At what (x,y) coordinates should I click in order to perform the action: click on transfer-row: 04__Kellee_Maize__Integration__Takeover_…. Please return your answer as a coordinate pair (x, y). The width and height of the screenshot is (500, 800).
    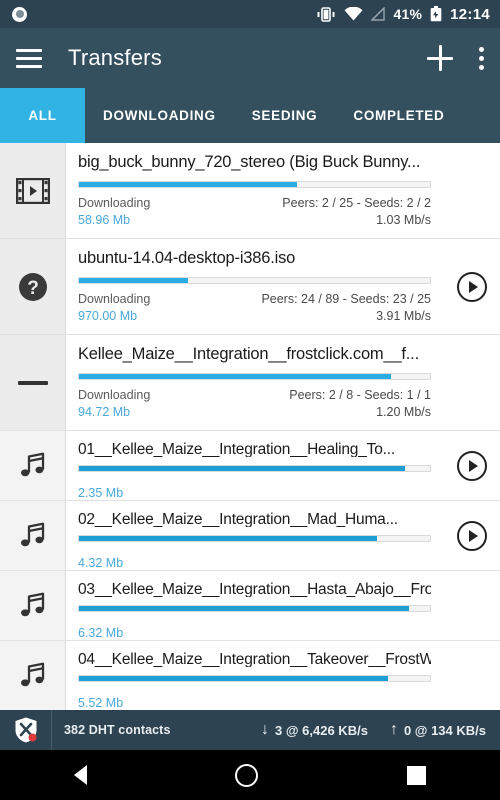
    Looking at the image, I should click on (250, 675).